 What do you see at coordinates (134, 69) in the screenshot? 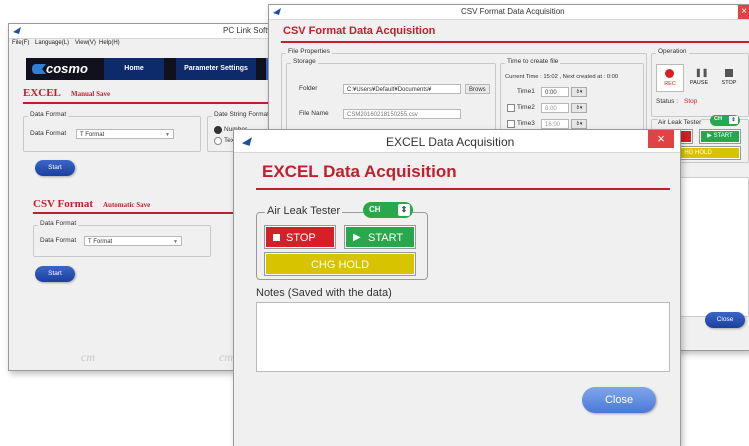
I see `tab-home: Home` at bounding box center [134, 69].